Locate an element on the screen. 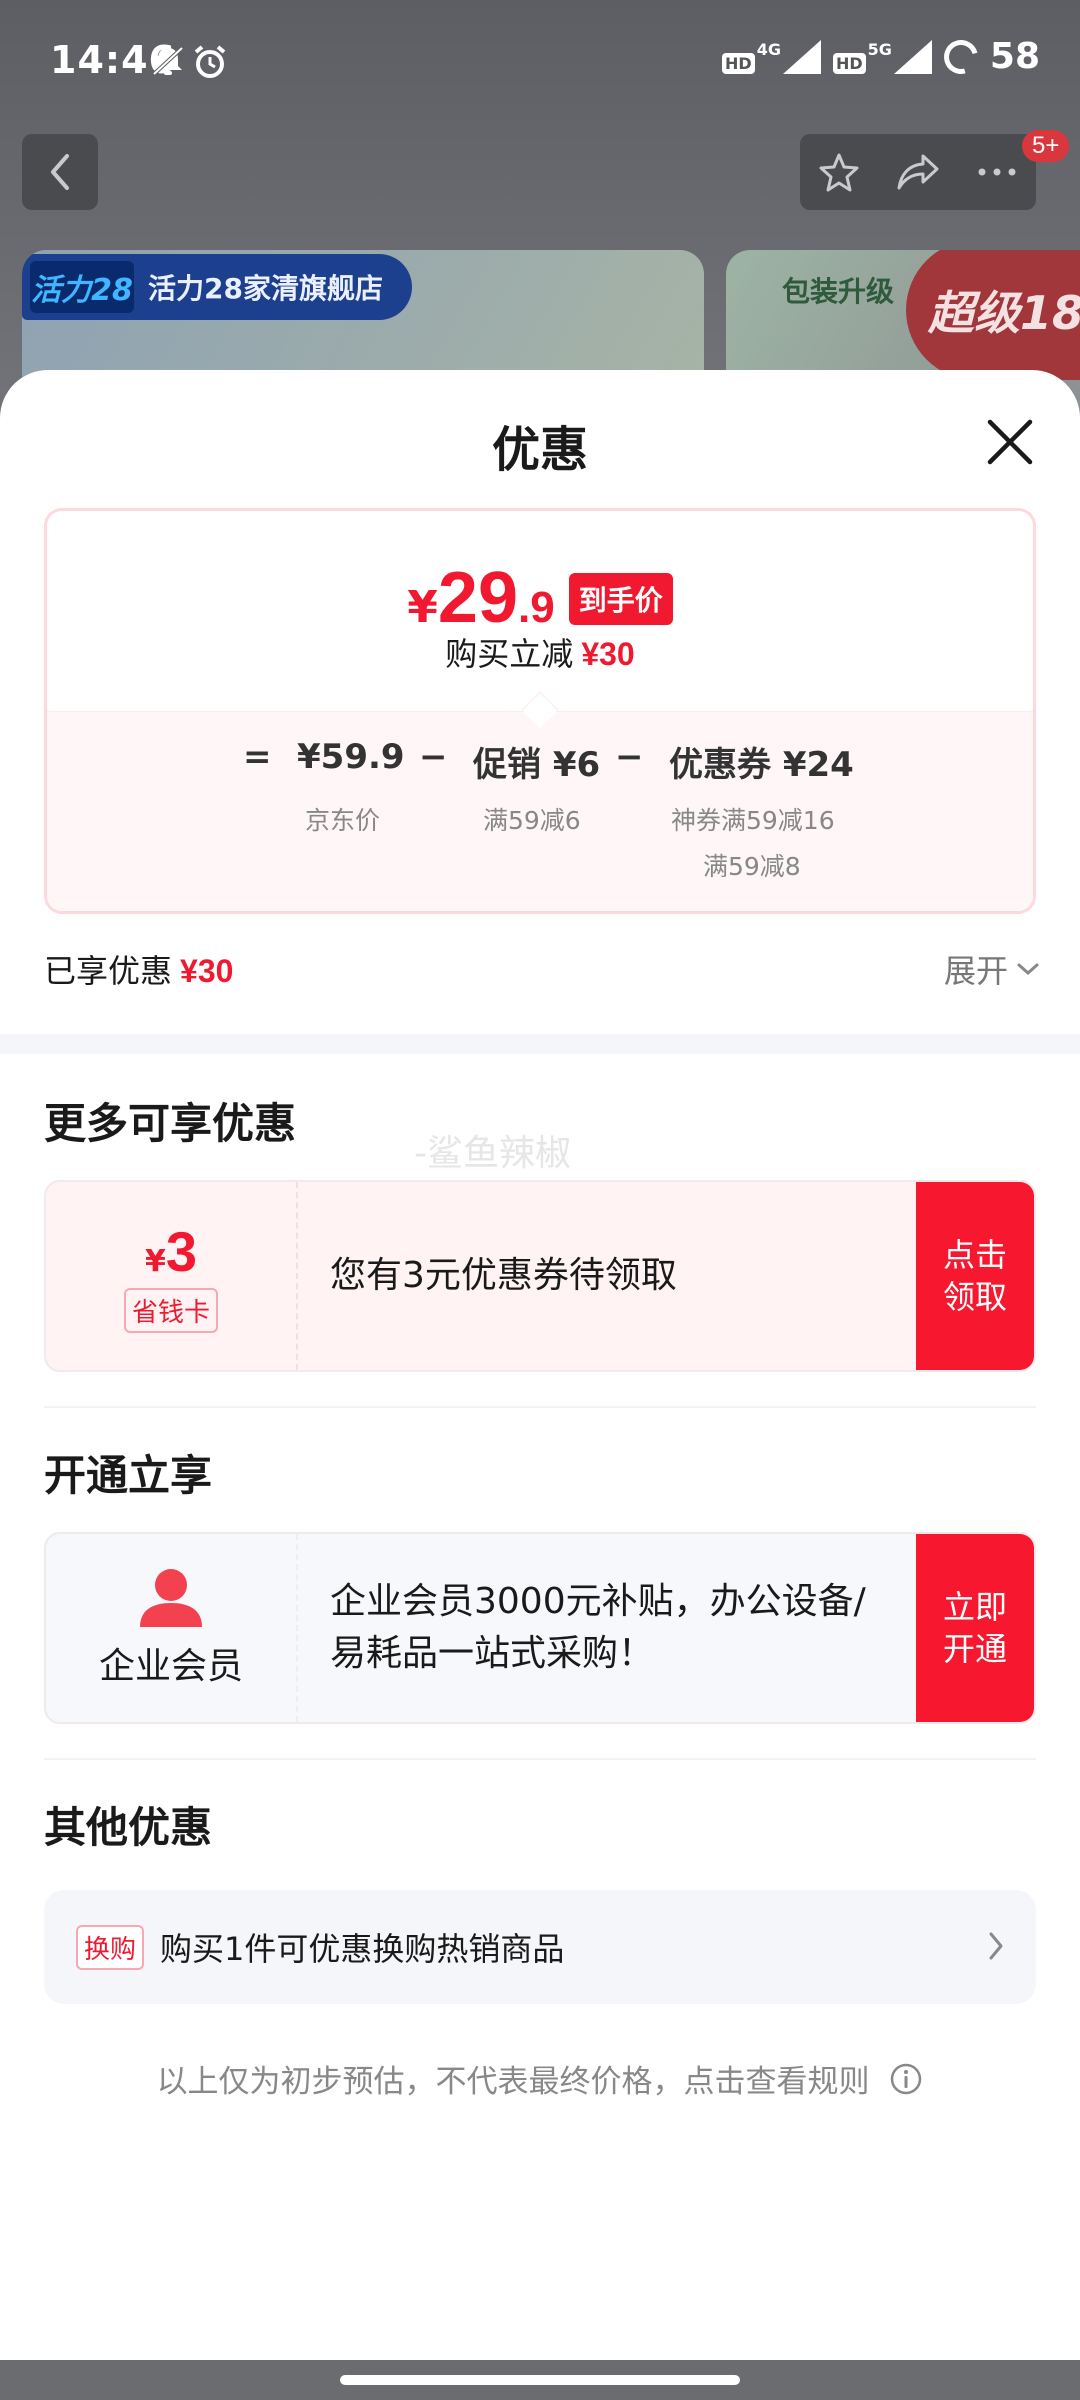  mute-icon is located at coordinates (168, 61).